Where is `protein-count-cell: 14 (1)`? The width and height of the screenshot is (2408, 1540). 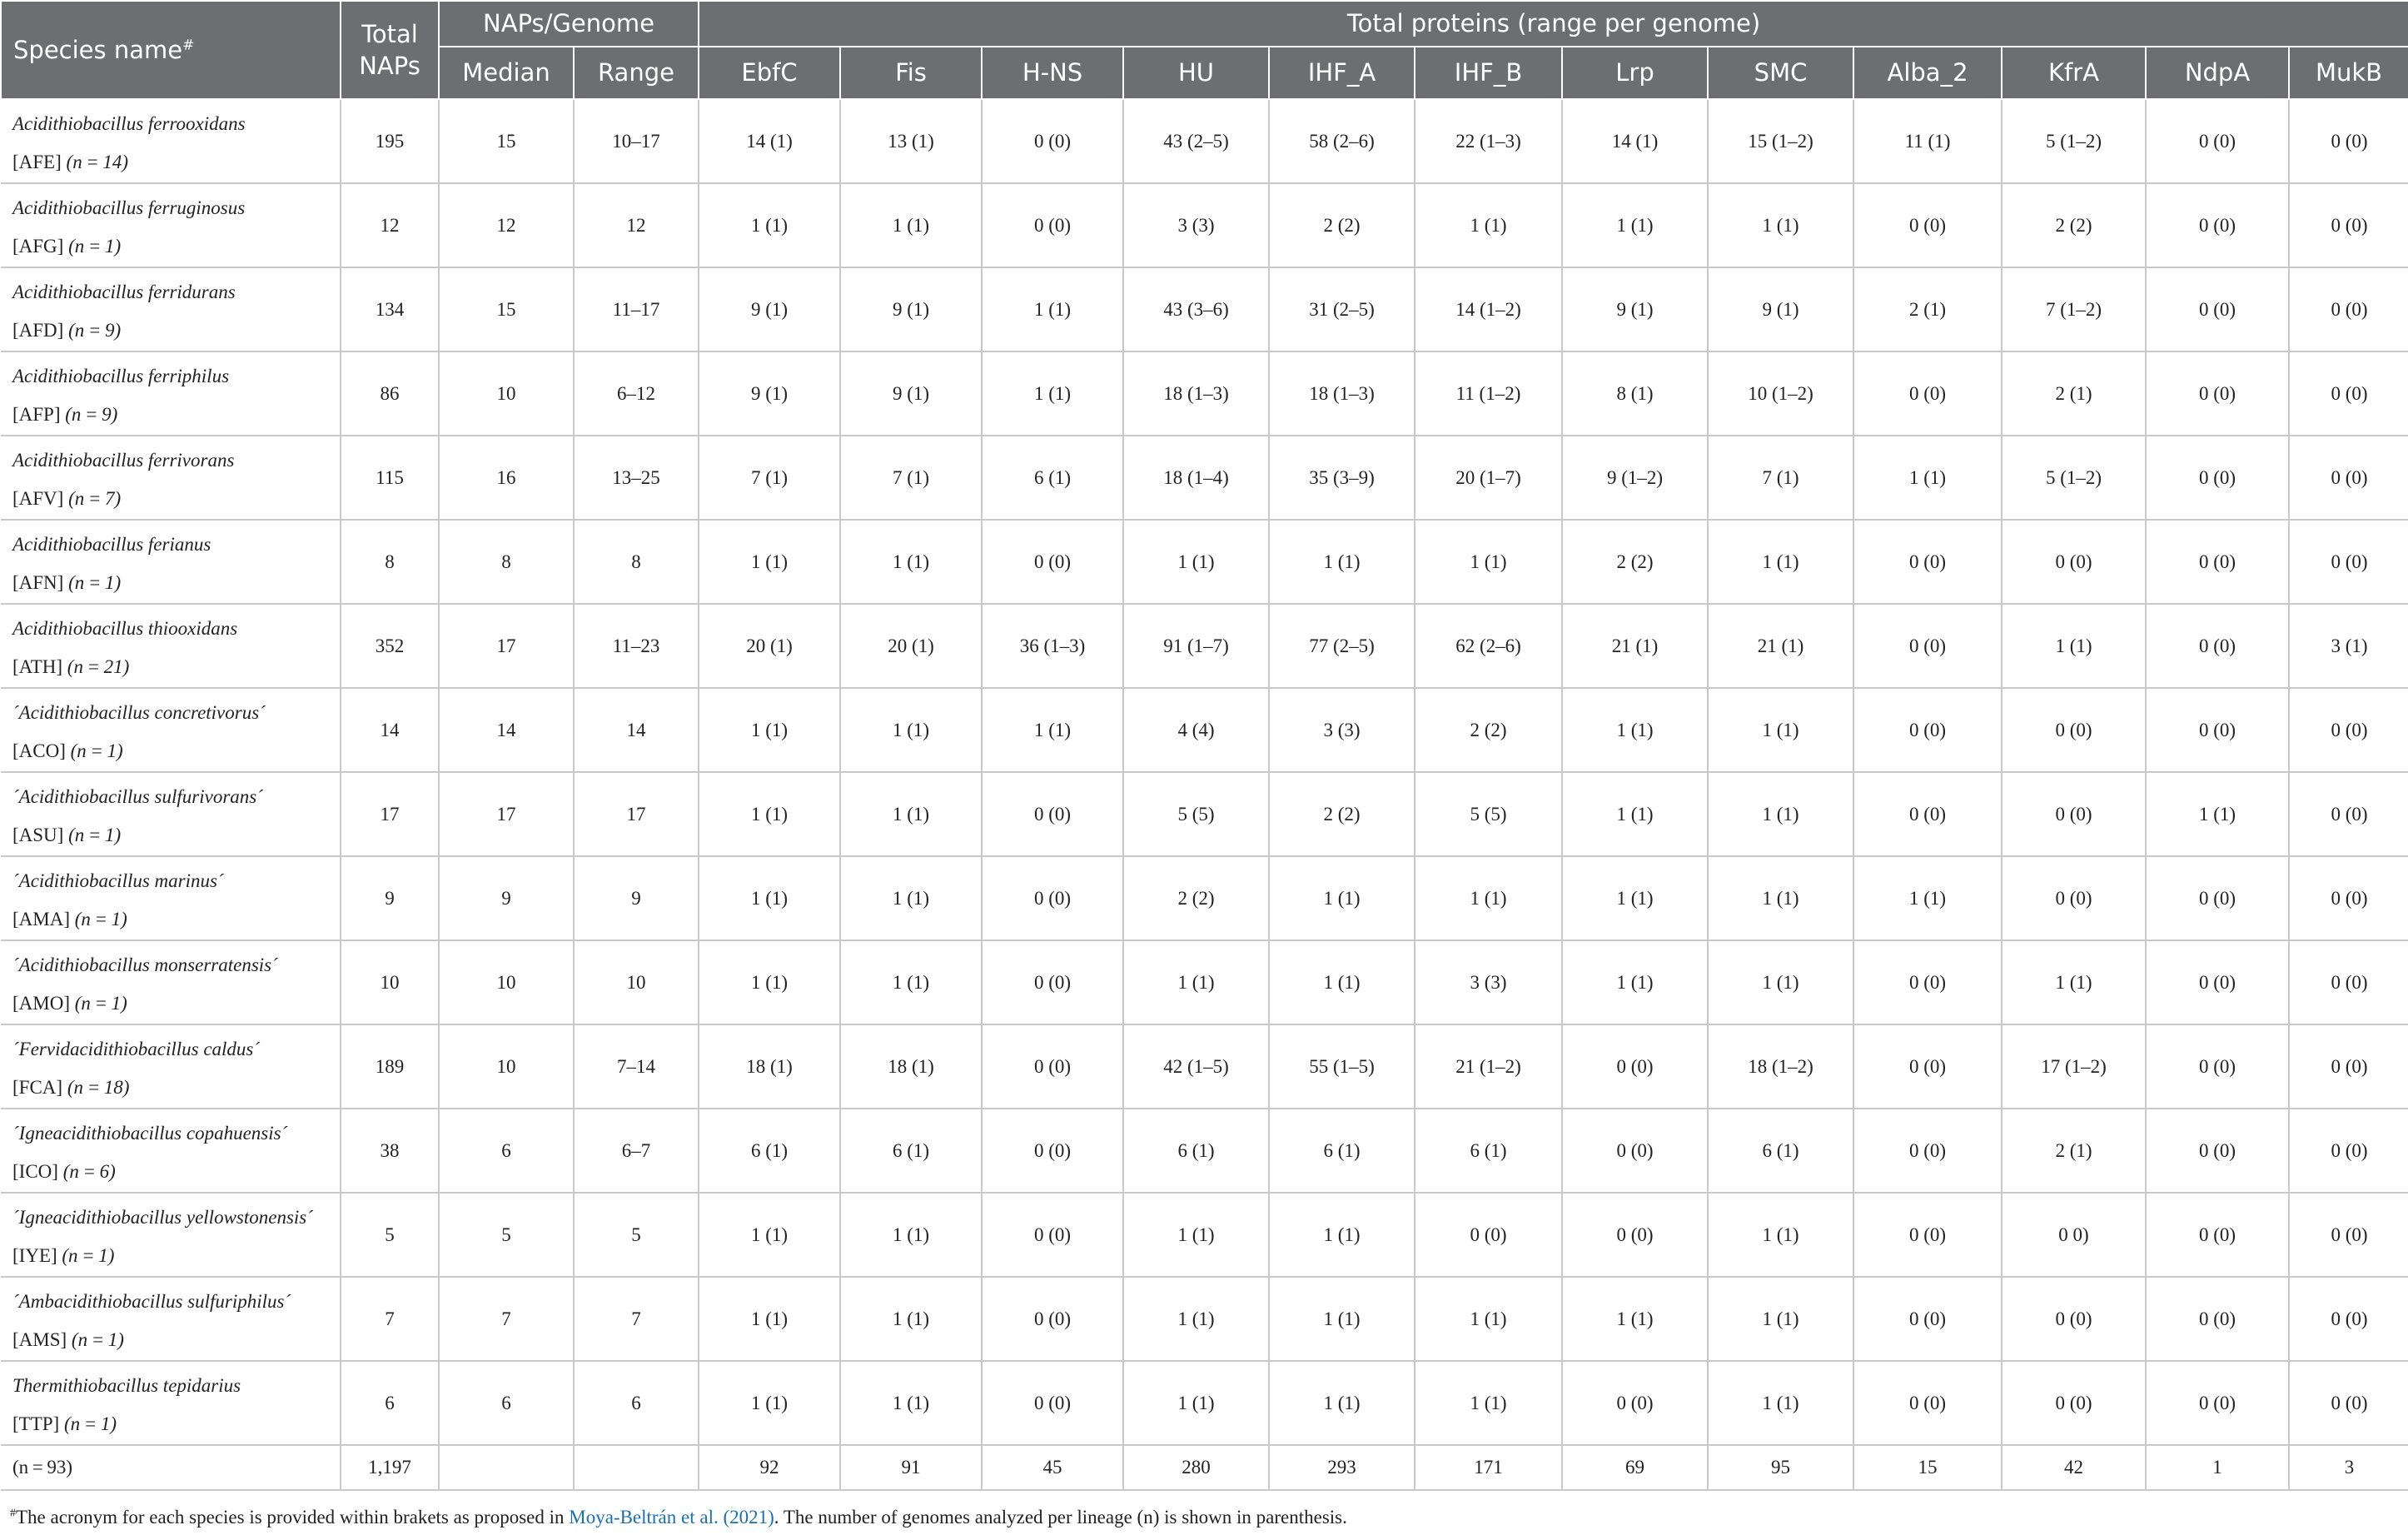
protein-count-cell: 14 (1) is located at coordinates (1635, 141).